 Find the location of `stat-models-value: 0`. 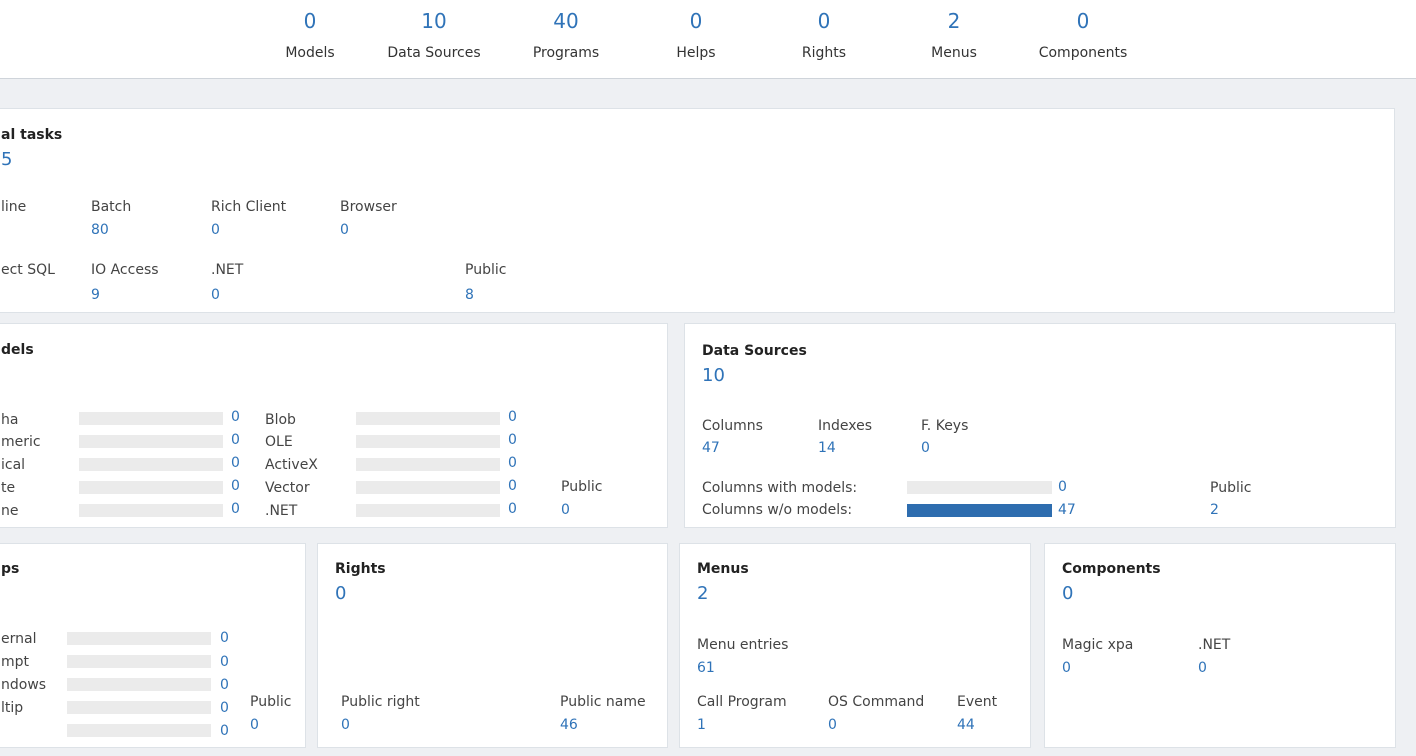

stat-models-value: 0 is located at coordinates (310, 21).